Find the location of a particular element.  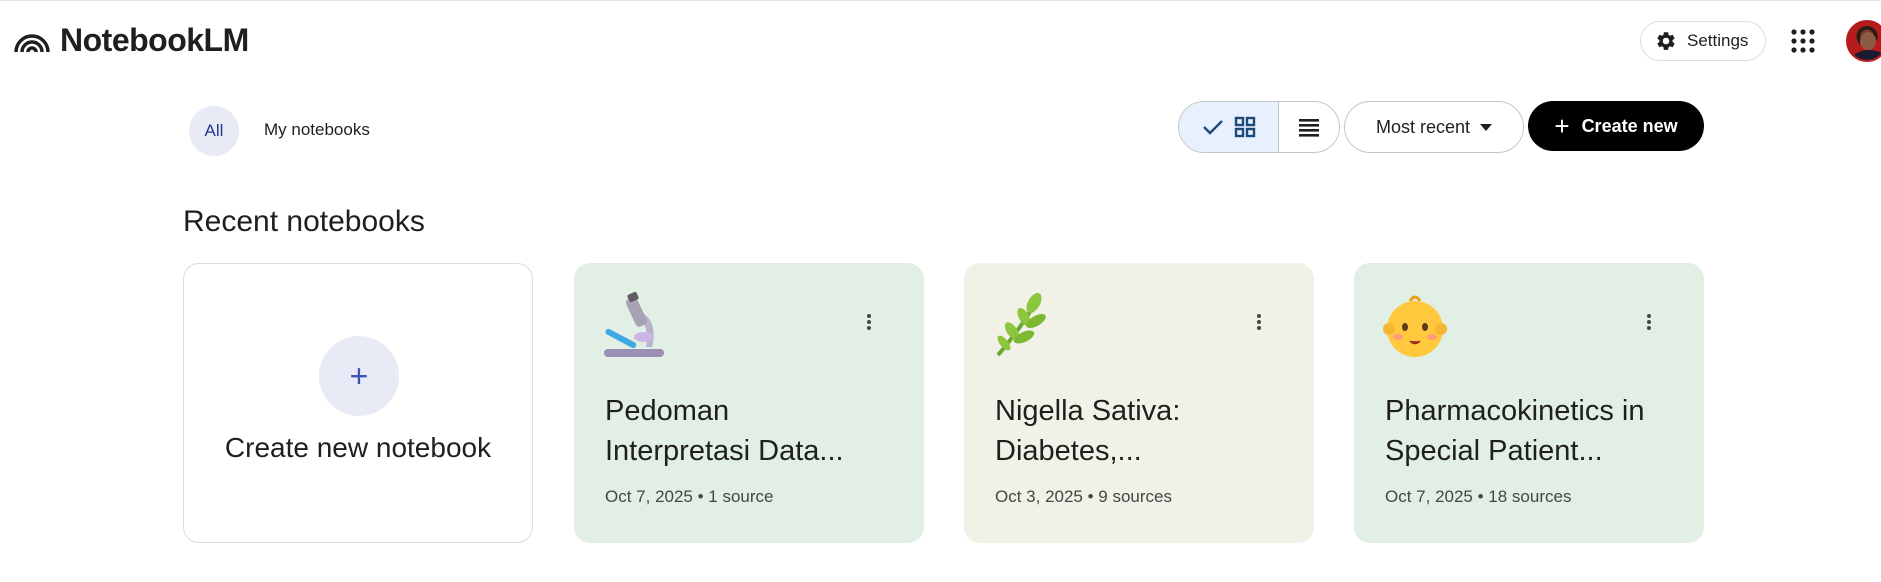

check-icon is located at coordinates (1212, 127).